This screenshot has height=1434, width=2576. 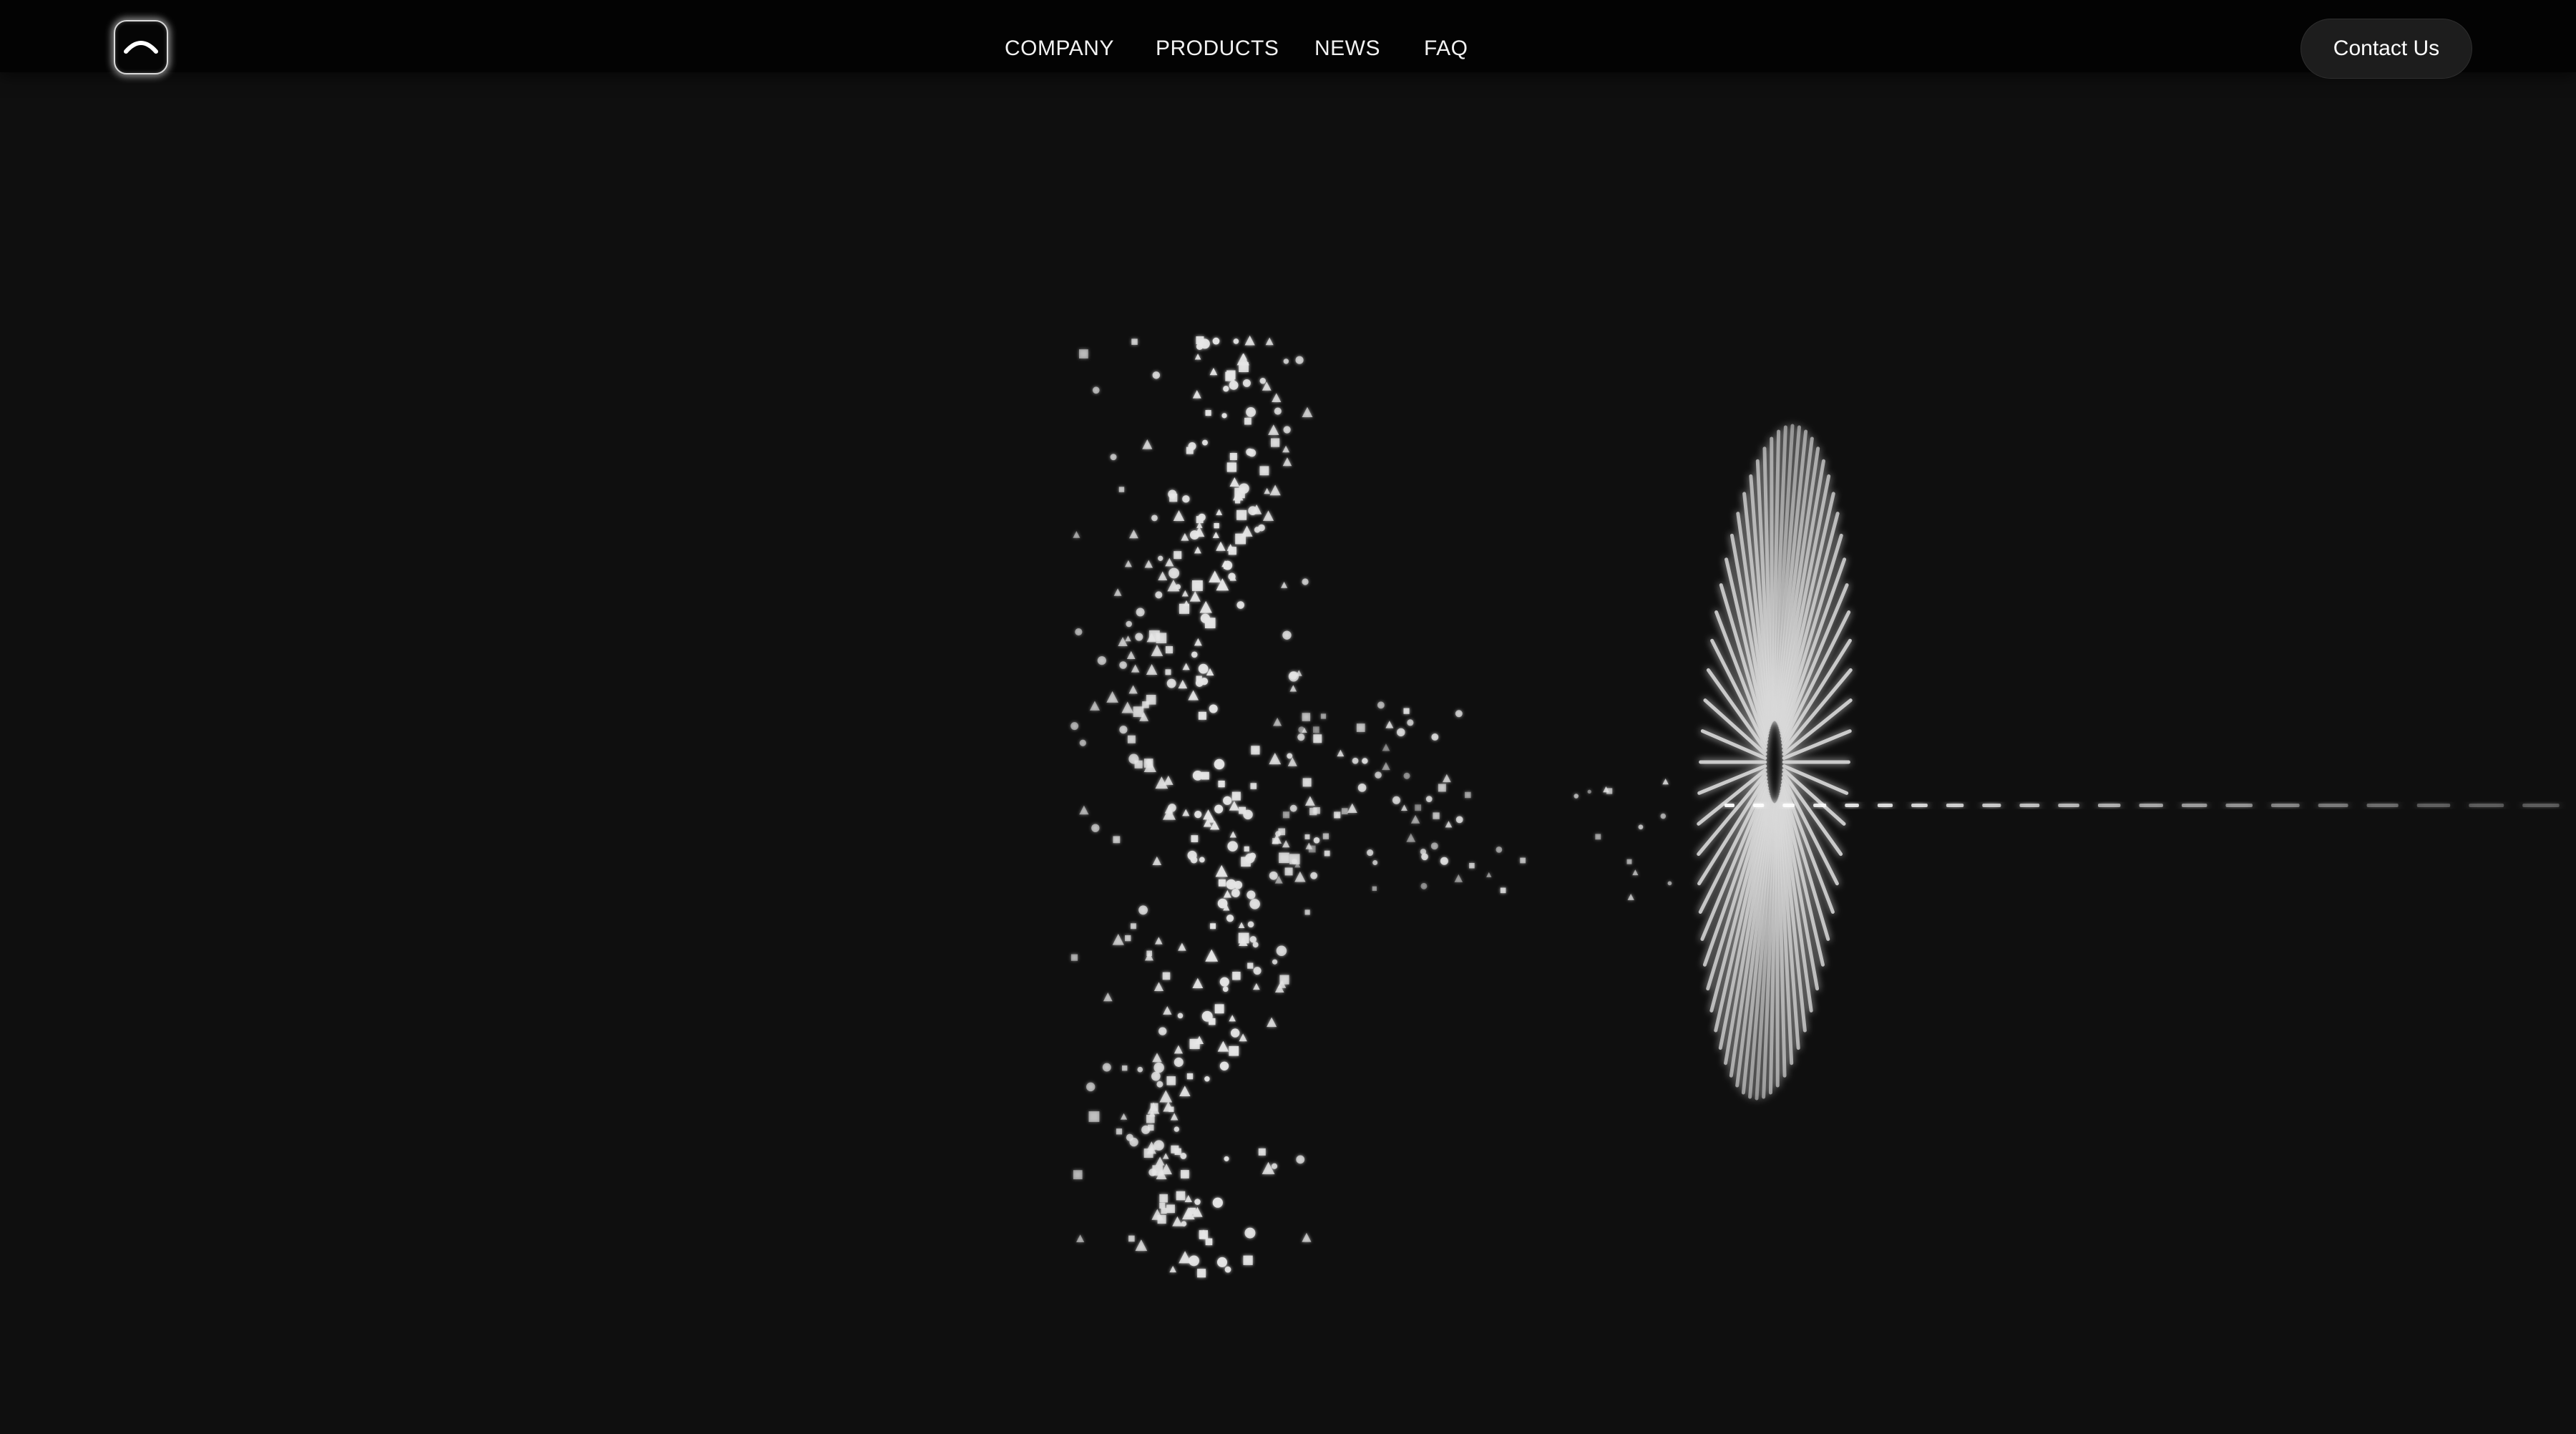 What do you see at coordinates (1059, 48) in the screenshot?
I see `nav-link-company: COMPANY` at bounding box center [1059, 48].